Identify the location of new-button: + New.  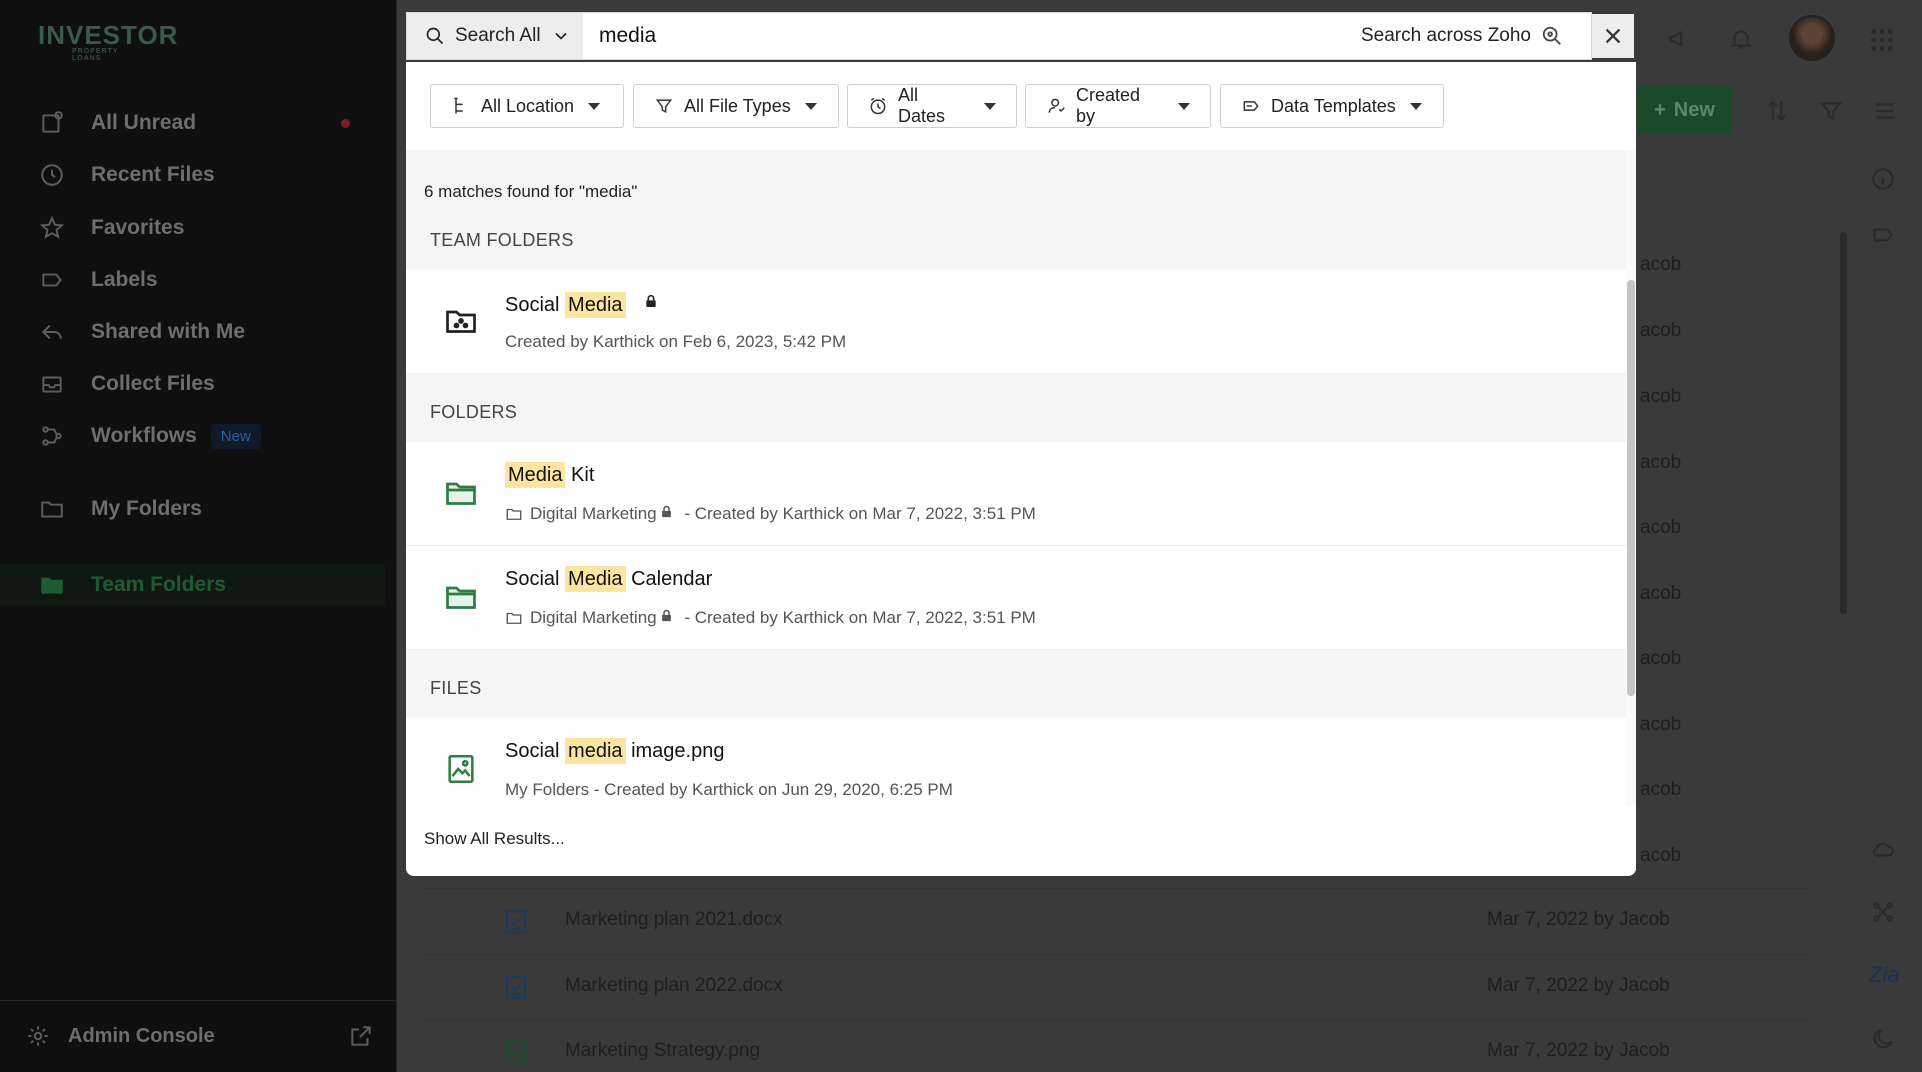
(1684, 110).